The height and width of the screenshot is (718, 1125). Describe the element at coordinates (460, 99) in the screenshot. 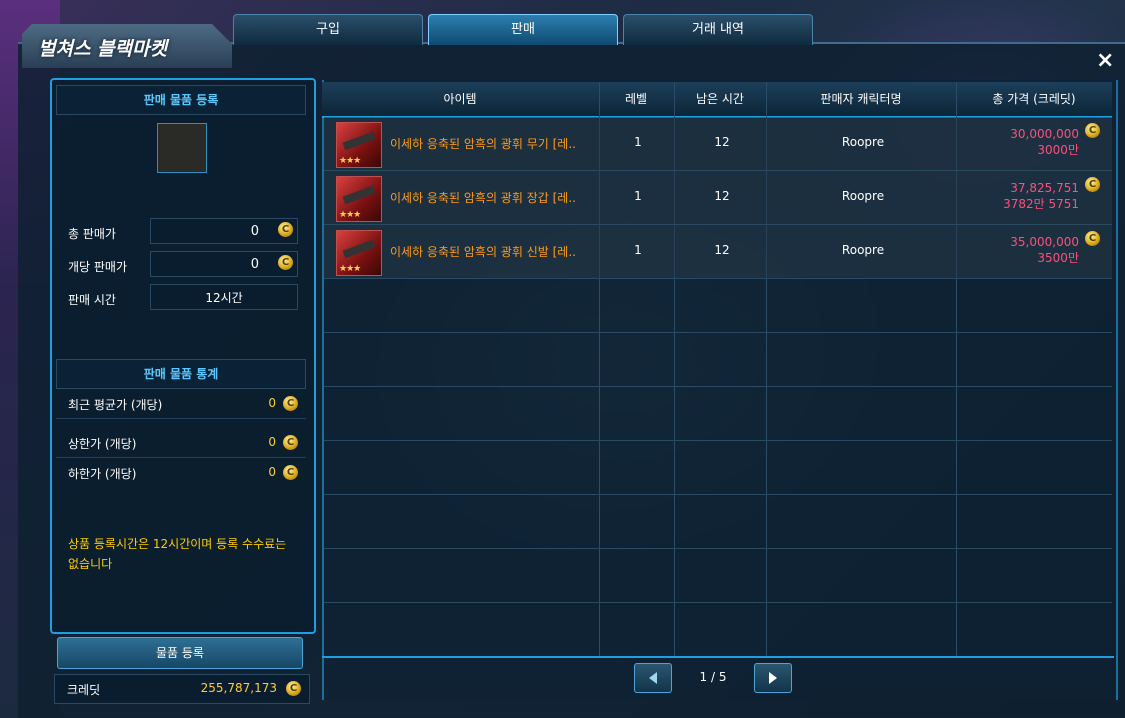

I see `header-item: 아이템` at that location.